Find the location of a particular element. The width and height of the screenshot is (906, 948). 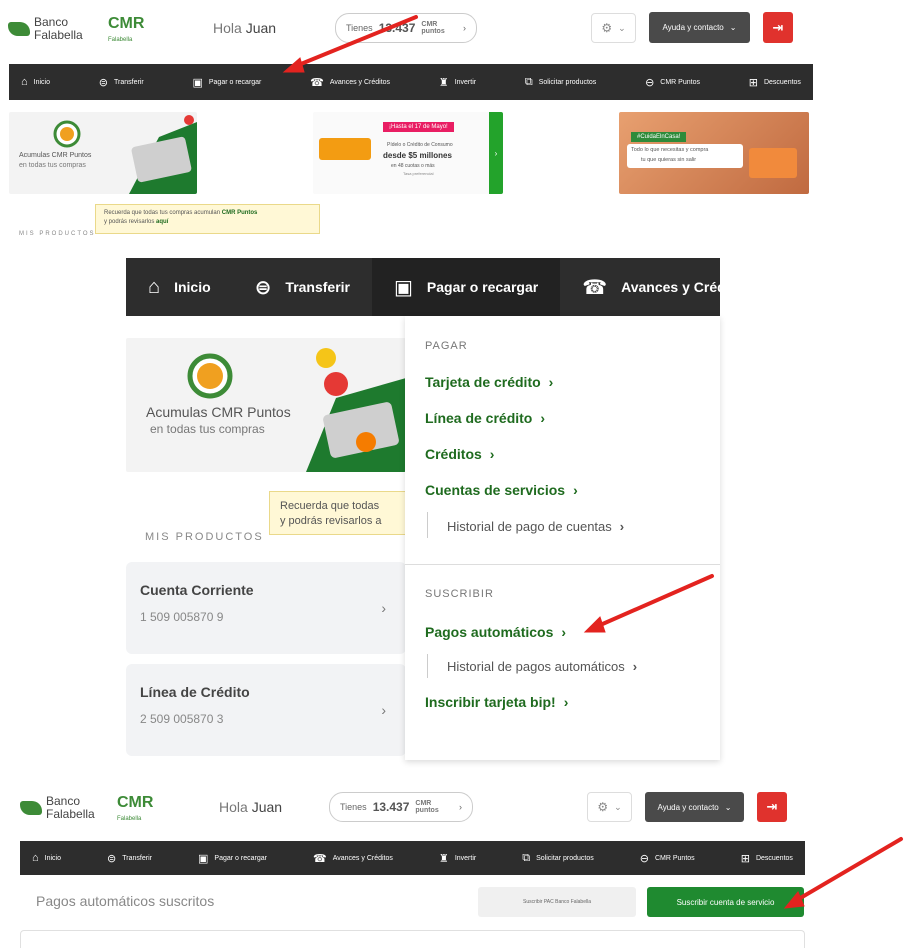

suscribir-heading: SUSCRIBIR is located at coordinates (459, 594).